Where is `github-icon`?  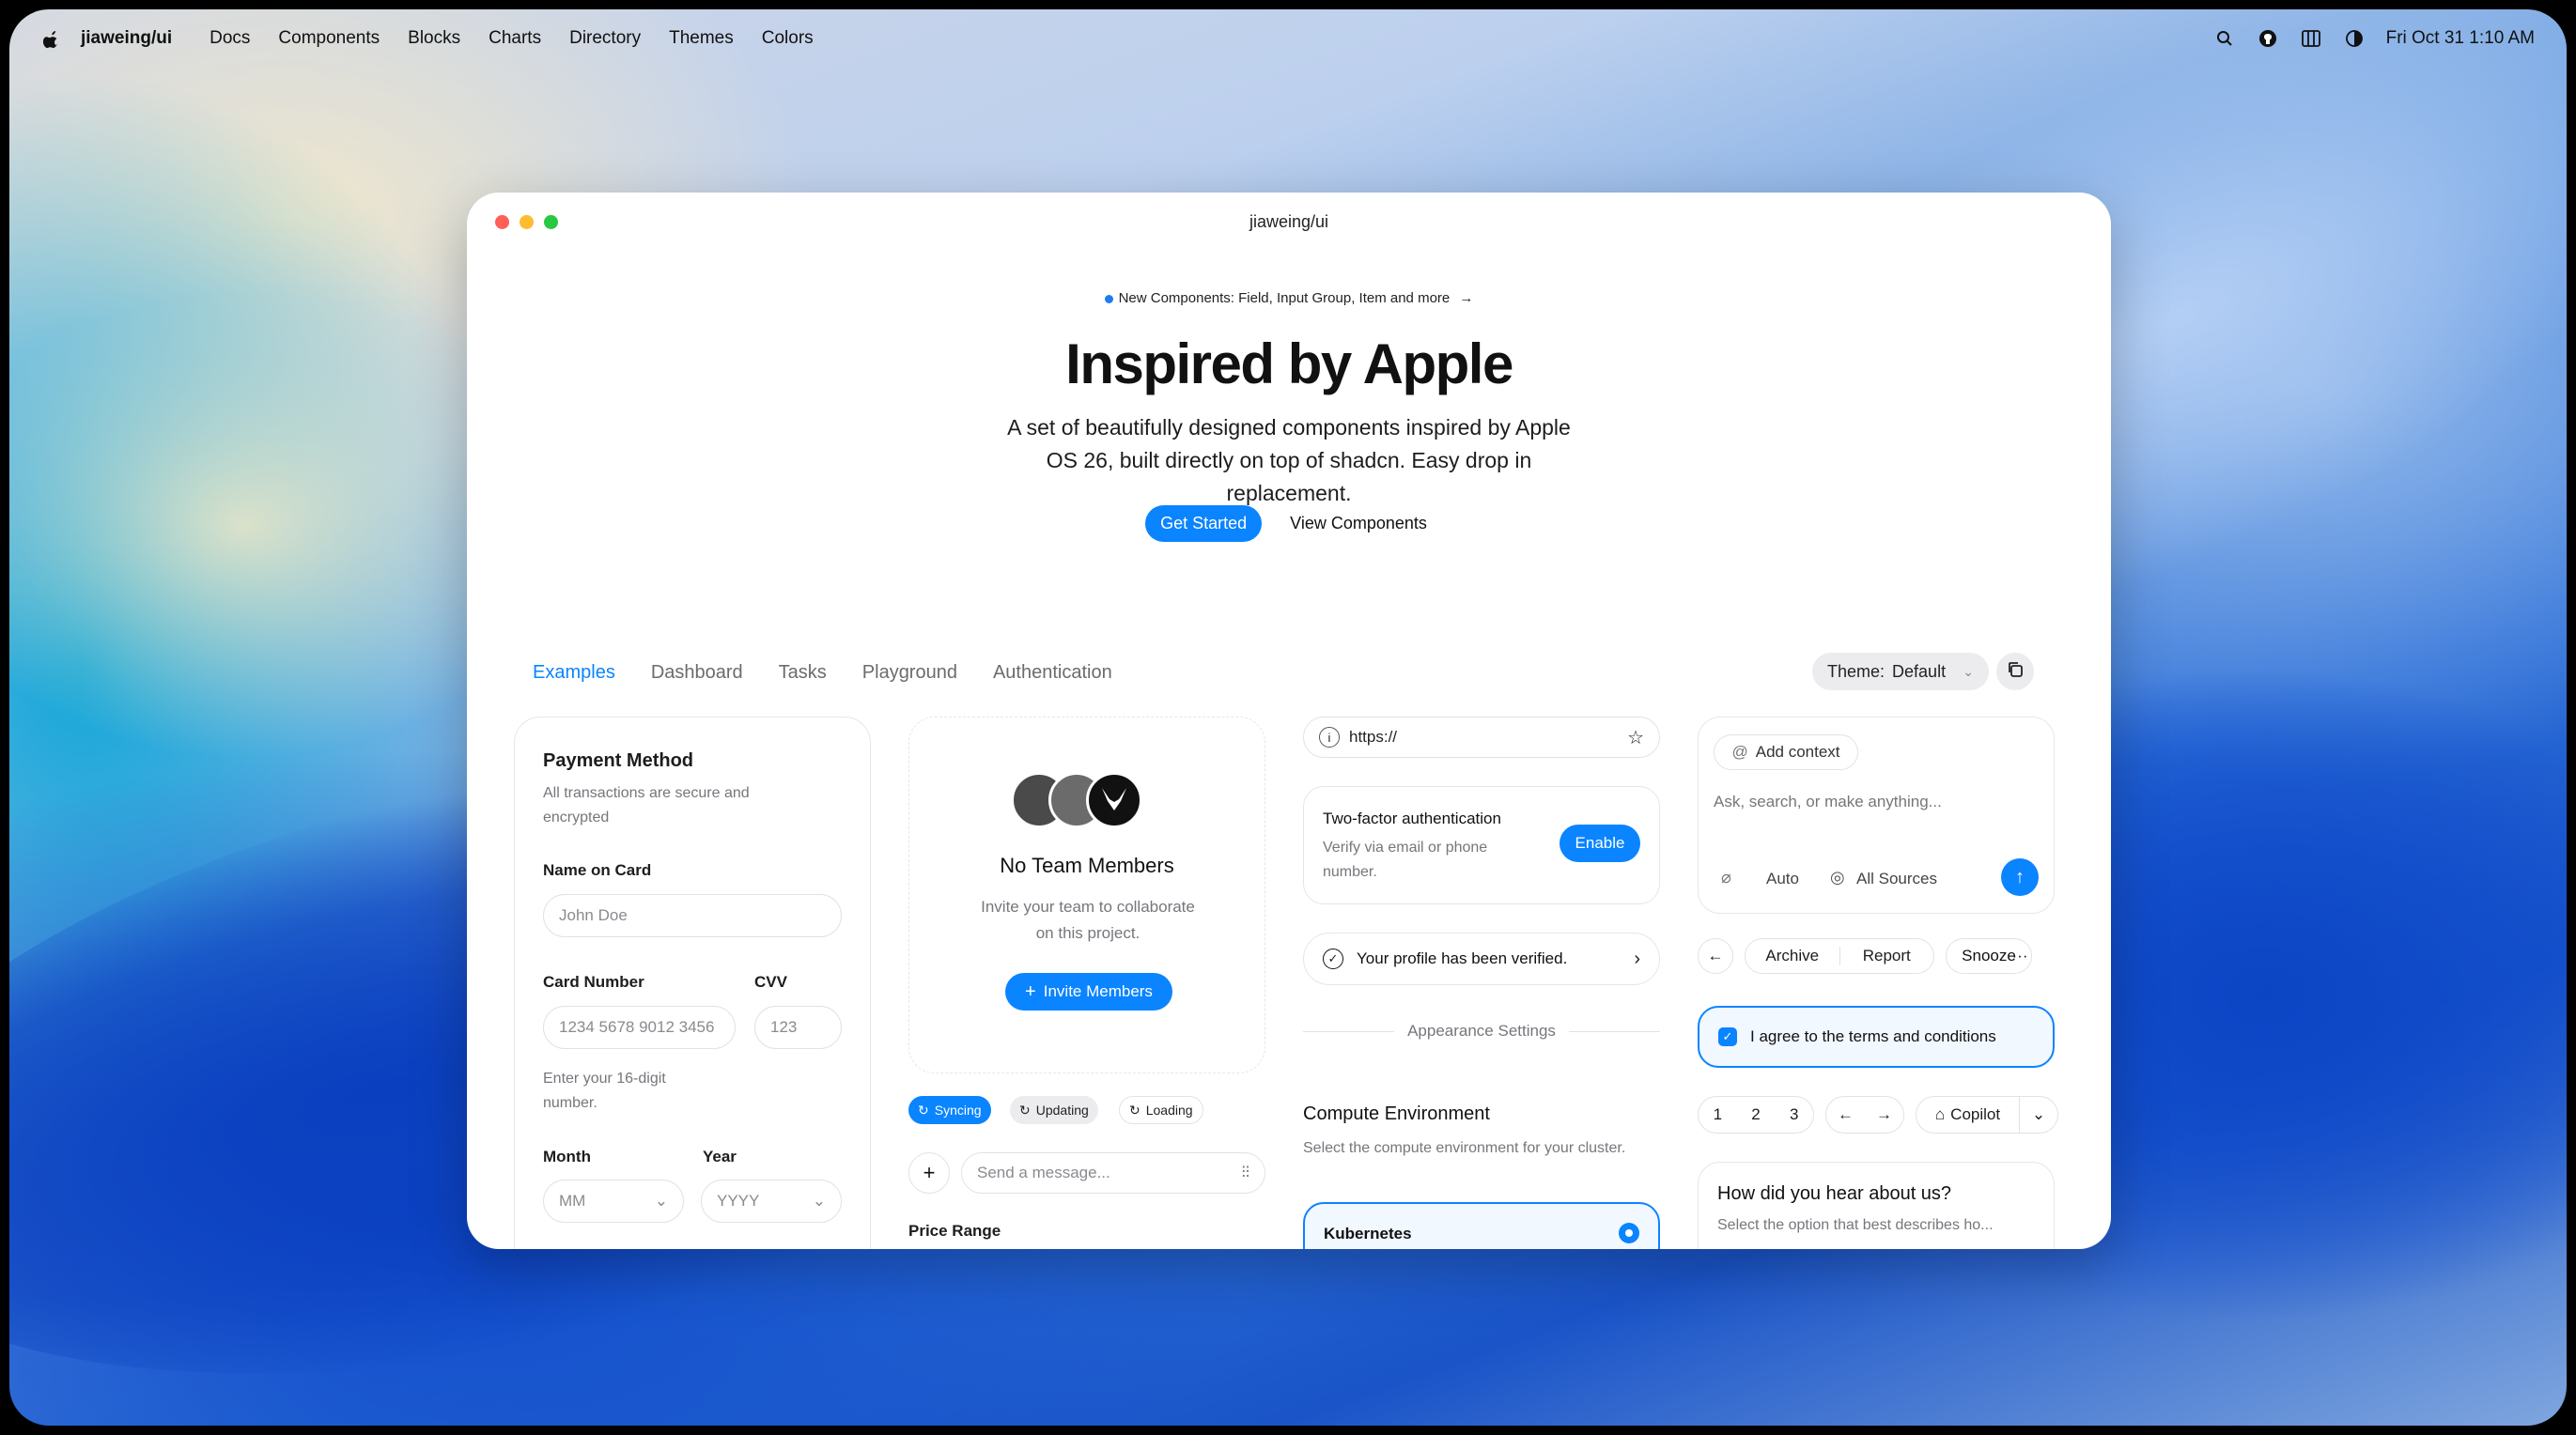 github-icon is located at coordinates (2268, 39).